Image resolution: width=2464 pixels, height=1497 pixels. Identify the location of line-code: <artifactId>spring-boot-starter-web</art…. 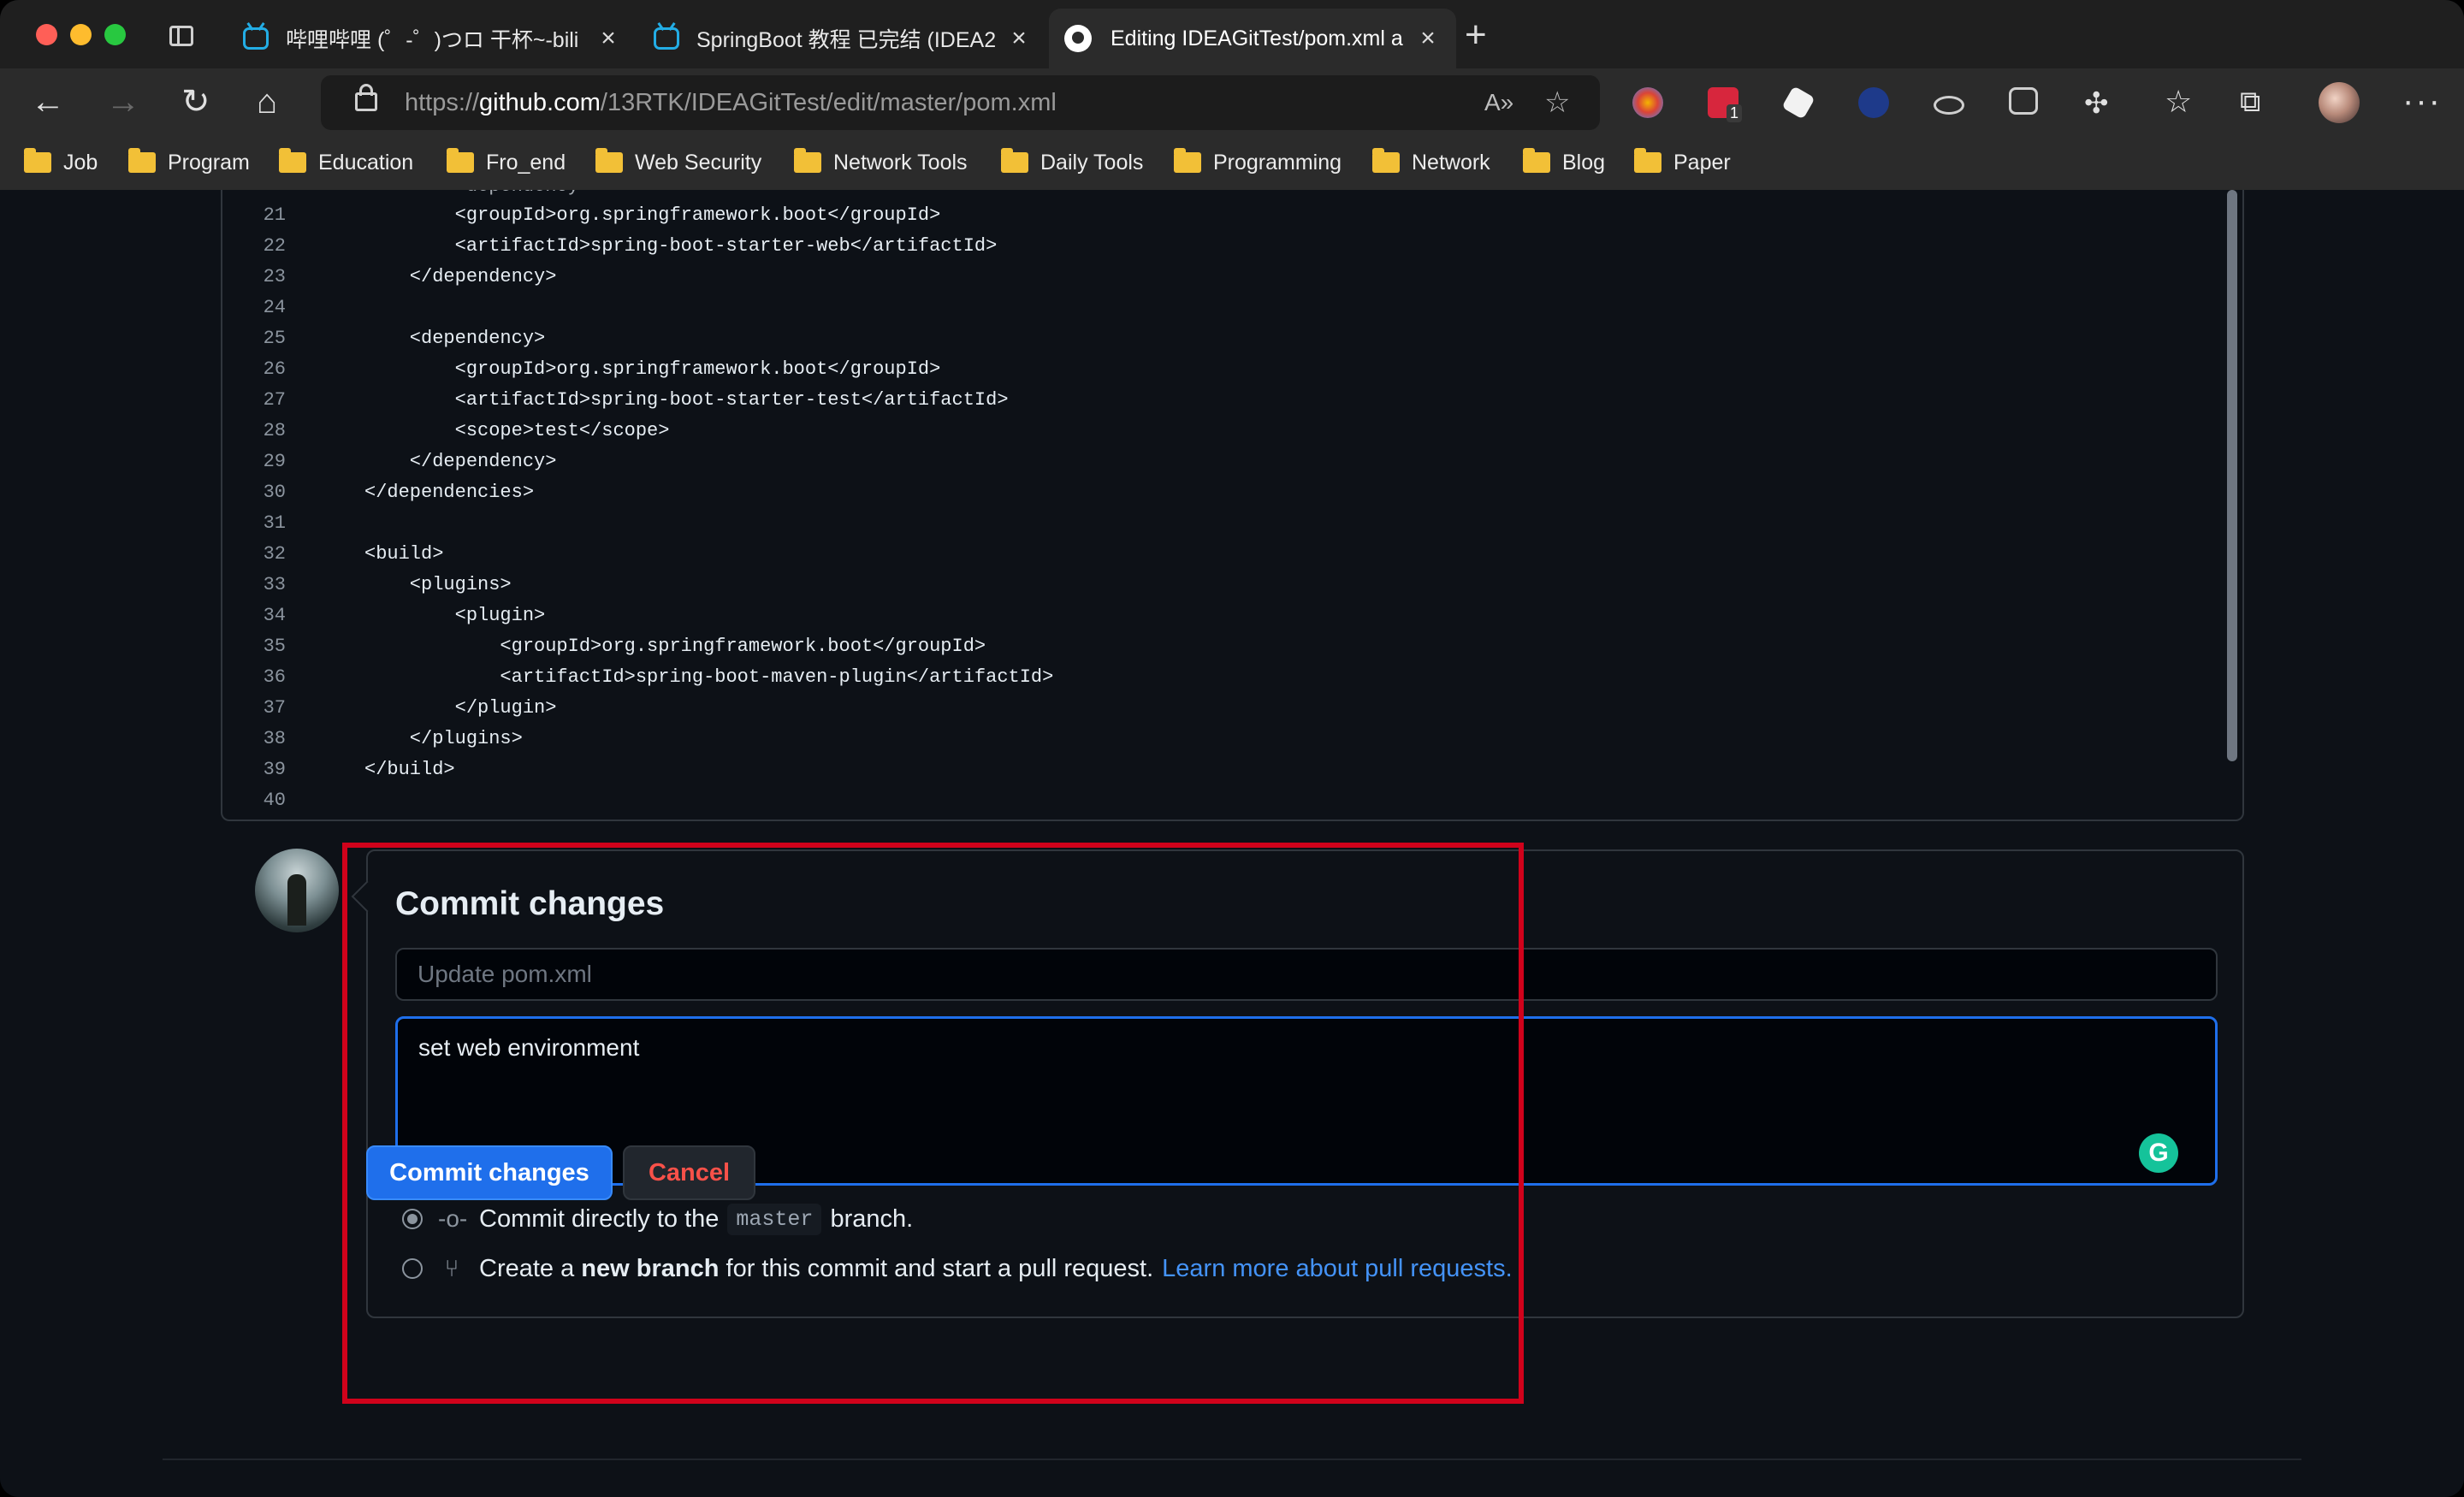
(681, 246).